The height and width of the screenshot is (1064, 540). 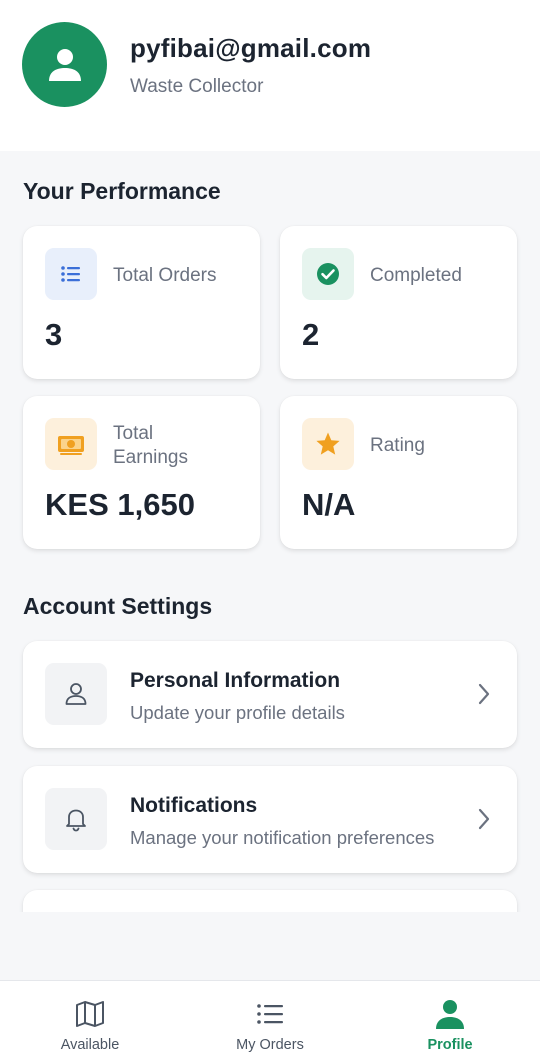 What do you see at coordinates (150, 445) in the screenshot?
I see `stat-label: Total Earnings` at bounding box center [150, 445].